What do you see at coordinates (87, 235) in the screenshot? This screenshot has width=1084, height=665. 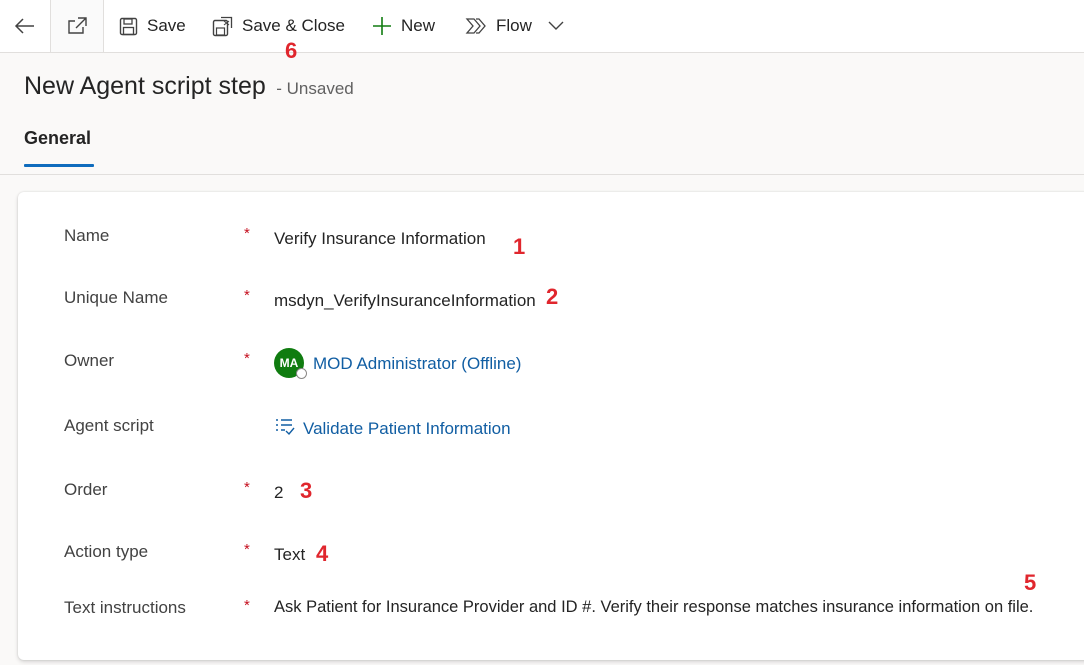 I see `name-label: Name` at bounding box center [87, 235].